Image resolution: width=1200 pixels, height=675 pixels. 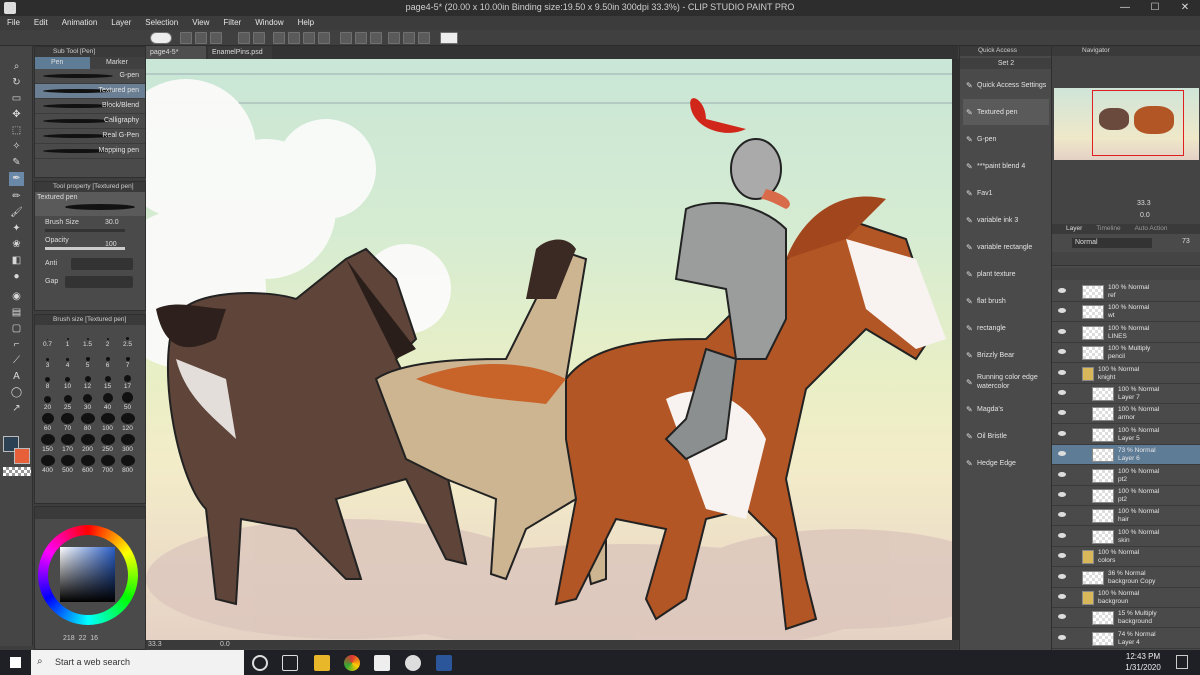 I want to click on quick-access-item: ✎ ***paint blend 4, so click(x=1006, y=166).